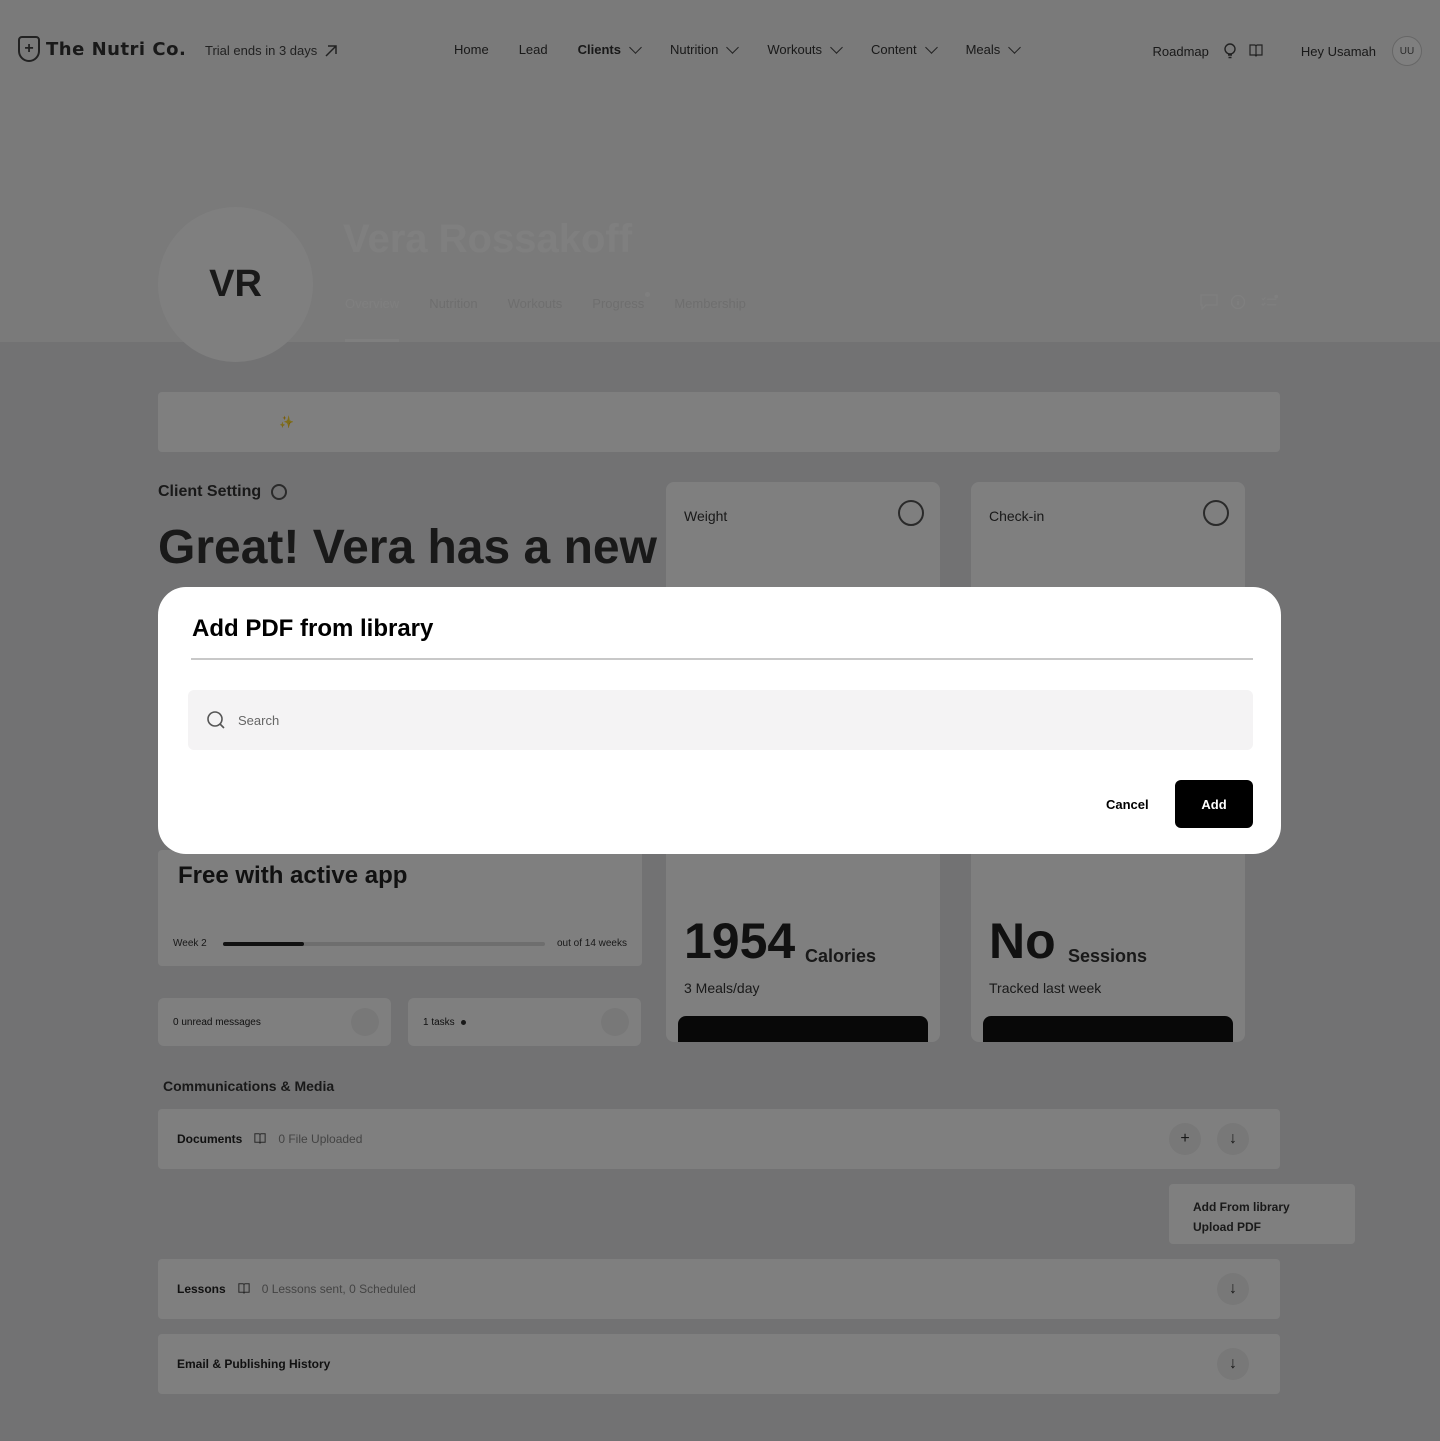 The height and width of the screenshot is (1441, 1440). I want to click on add-pdf-modal: Add PDF from library Cancel Add, so click(719, 720).